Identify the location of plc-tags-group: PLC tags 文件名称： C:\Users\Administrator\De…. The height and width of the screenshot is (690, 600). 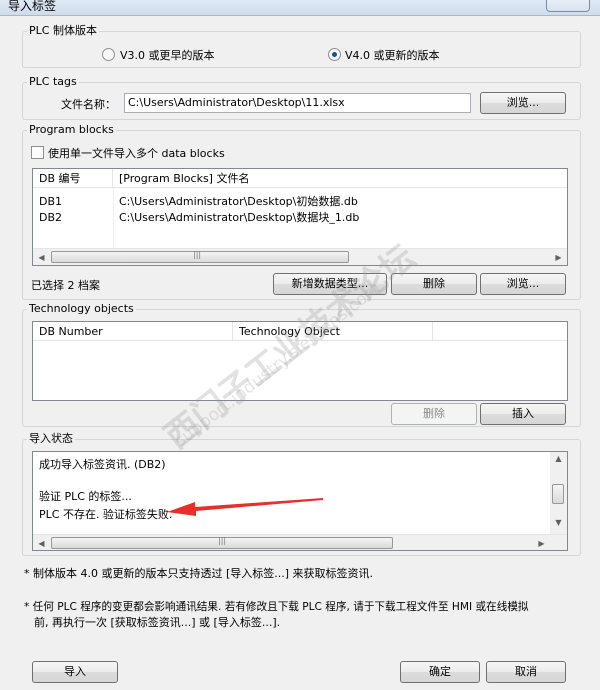
(301, 97).